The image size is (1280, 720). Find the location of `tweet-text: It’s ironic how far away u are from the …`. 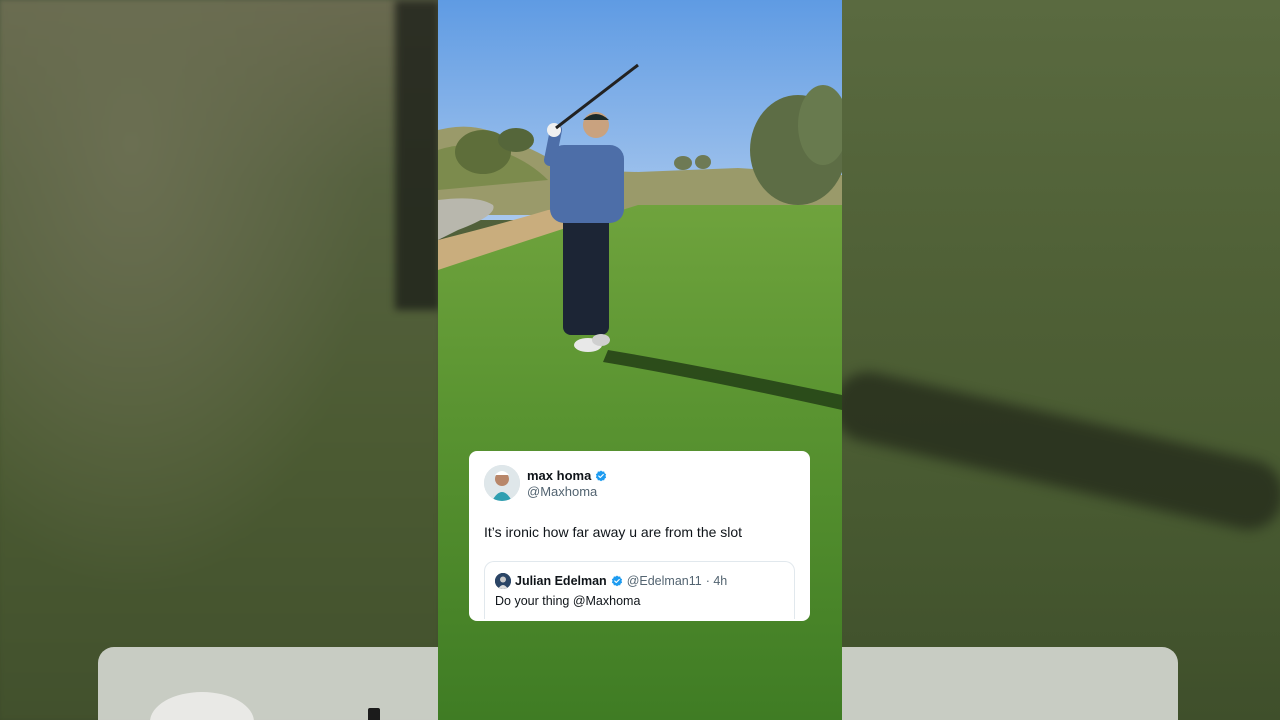

tweet-text: It’s ironic how far away u are from the … is located at coordinates (613, 532).